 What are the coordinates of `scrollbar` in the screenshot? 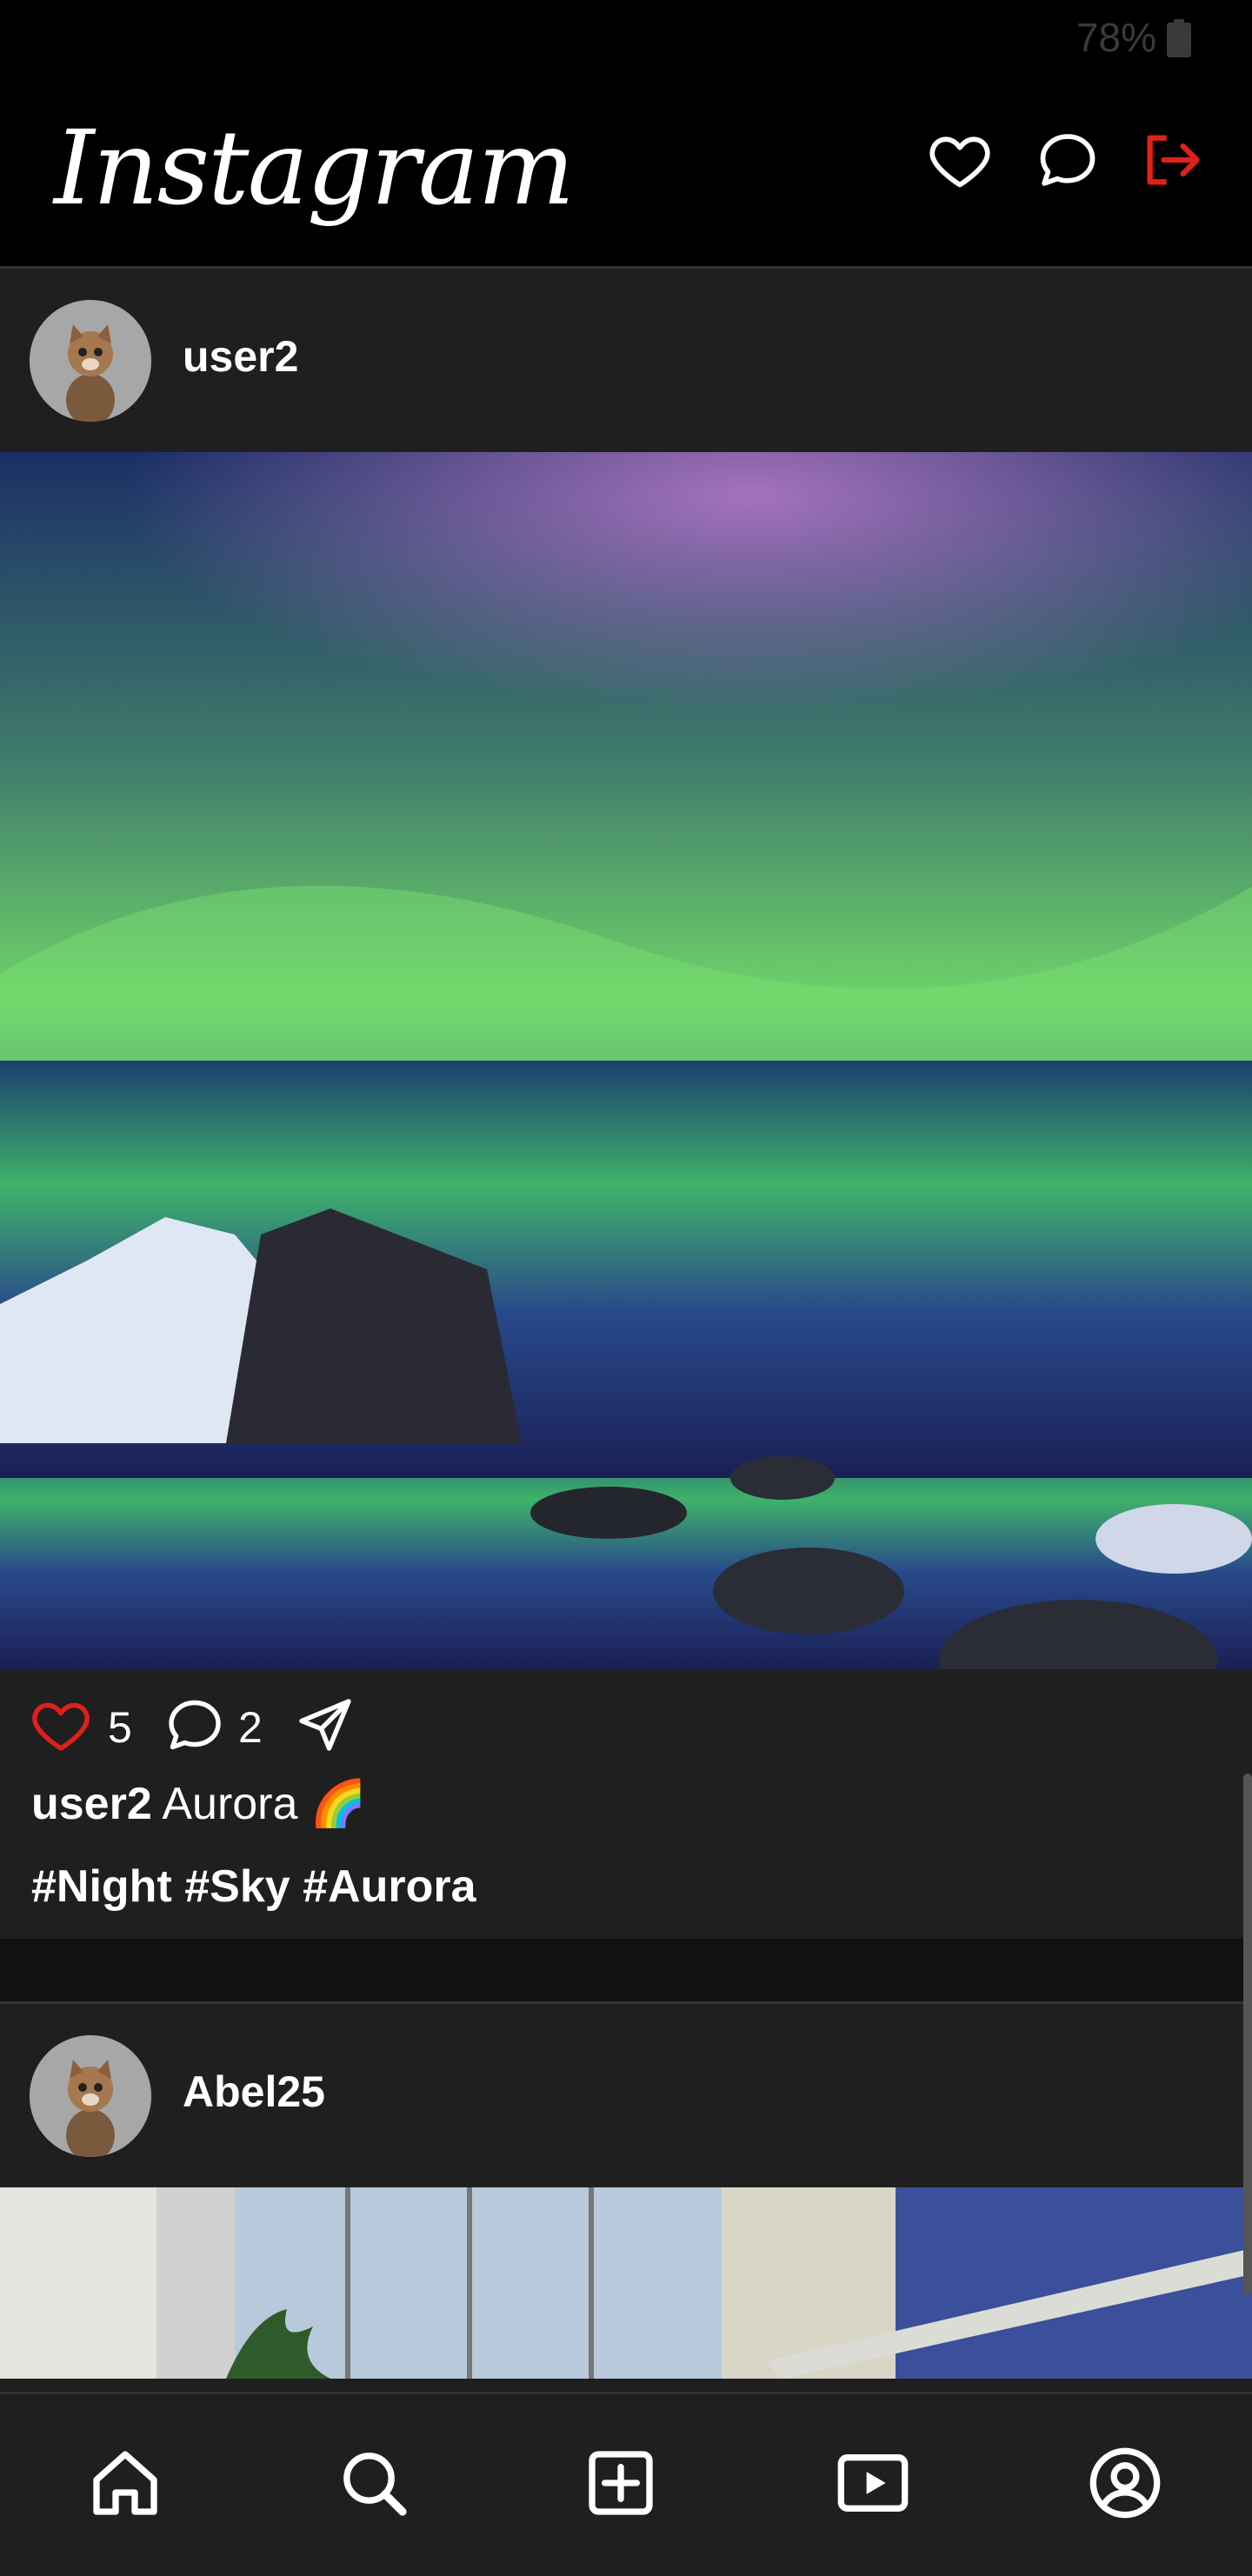 It's located at (1247, 2034).